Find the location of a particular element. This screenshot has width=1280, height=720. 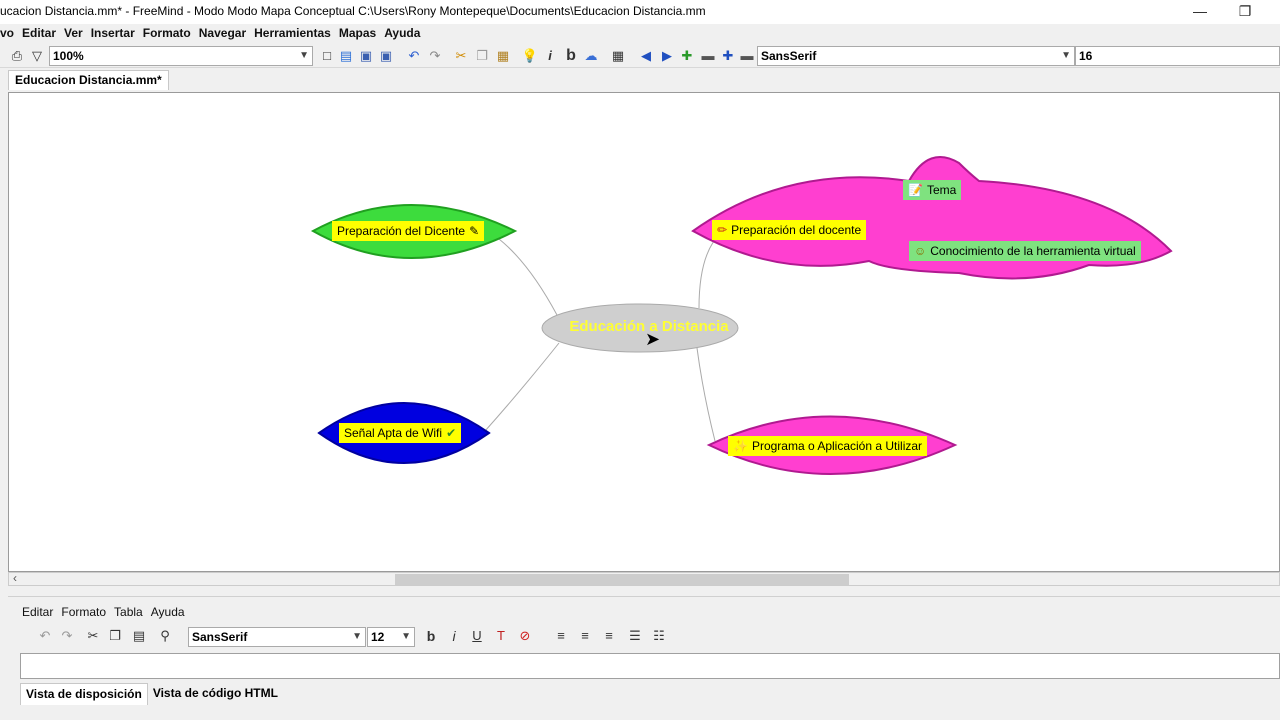

editor-font-size-value: 12 is located at coordinates (378, 637).